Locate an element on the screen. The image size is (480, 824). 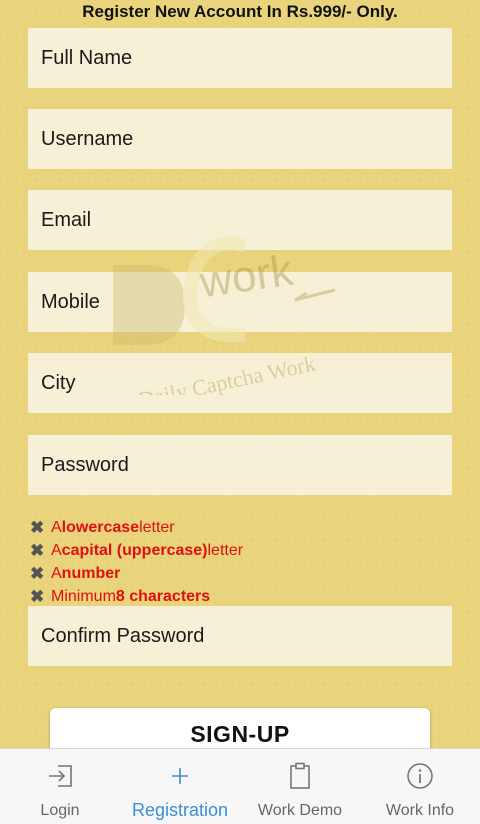
password-rule: ✖ Minimum 8 characters is located at coordinates (136, 596).